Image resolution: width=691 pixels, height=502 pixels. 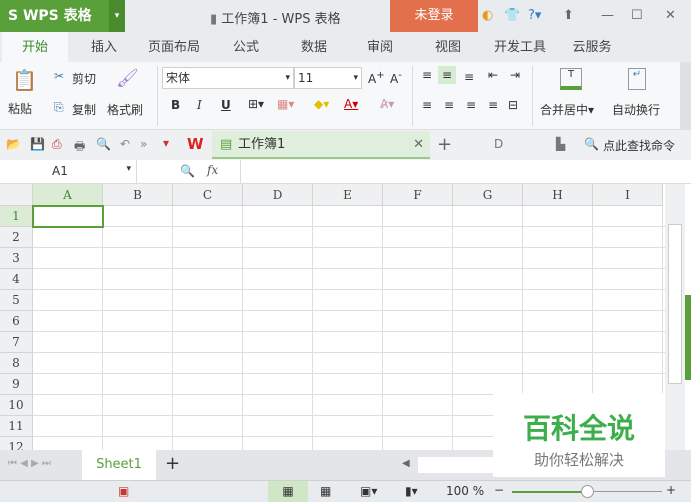 I want to click on zoom-slider, so click(x=587, y=491).